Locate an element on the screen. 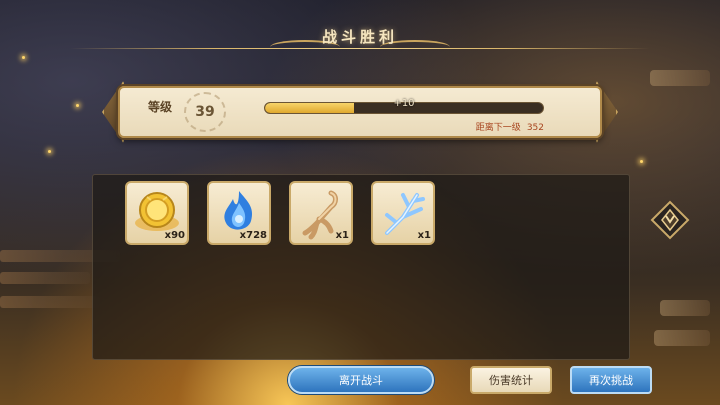  reward-item: x90 is located at coordinates (157, 213).